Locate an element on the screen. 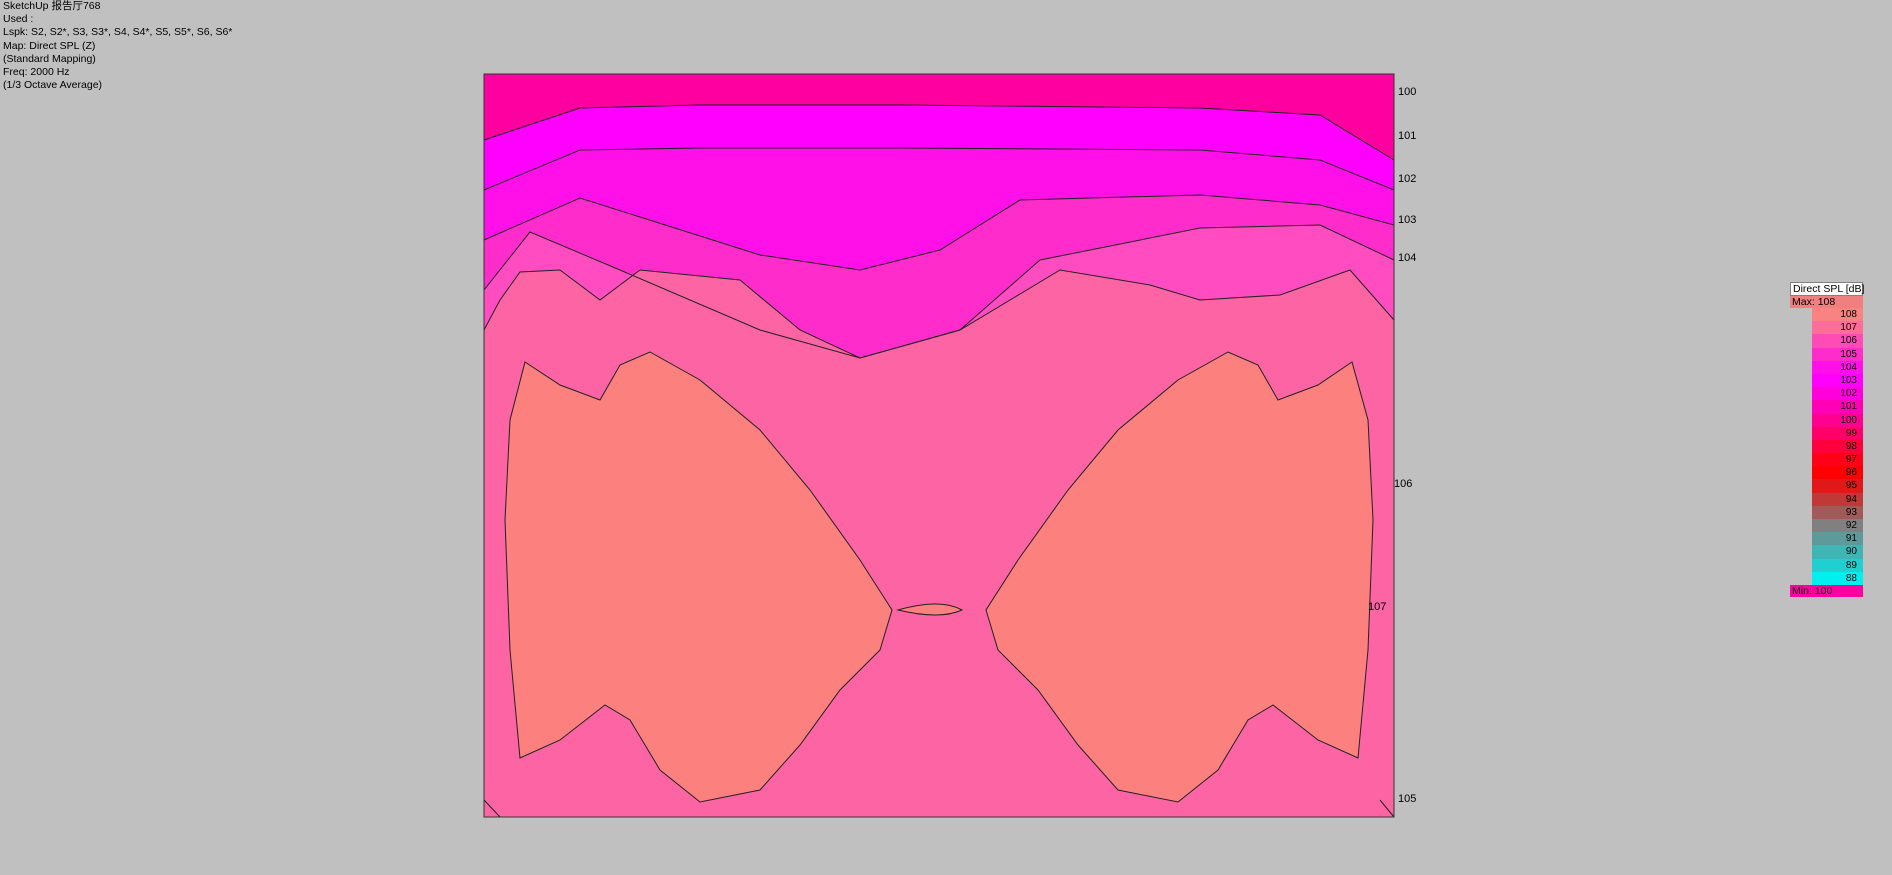  contour-label-106: 106 is located at coordinates (1403, 484).